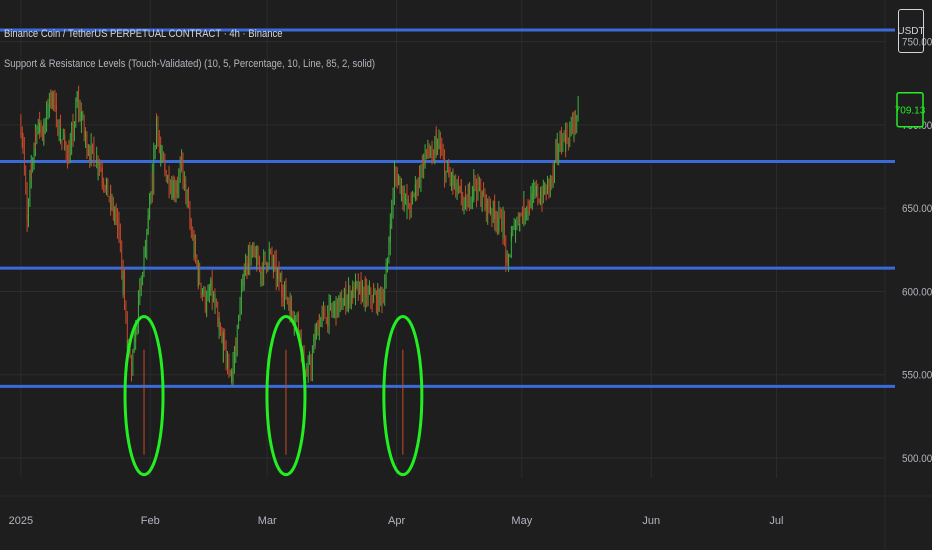 Image resolution: width=932 pixels, height=550 pixels. I want to click on time-tick-label-6: Jul, so click(776, 521).